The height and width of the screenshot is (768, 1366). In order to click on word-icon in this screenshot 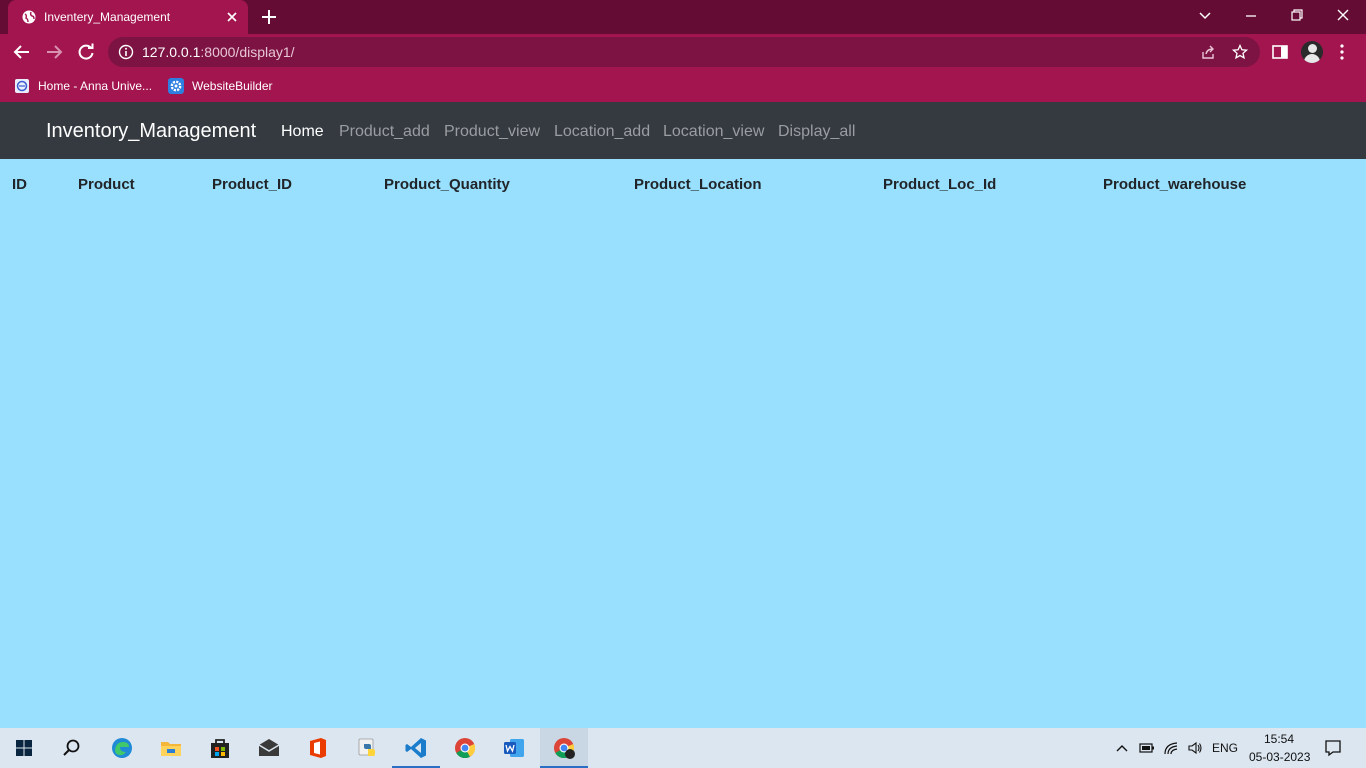, I will do `click(514, 748)`.